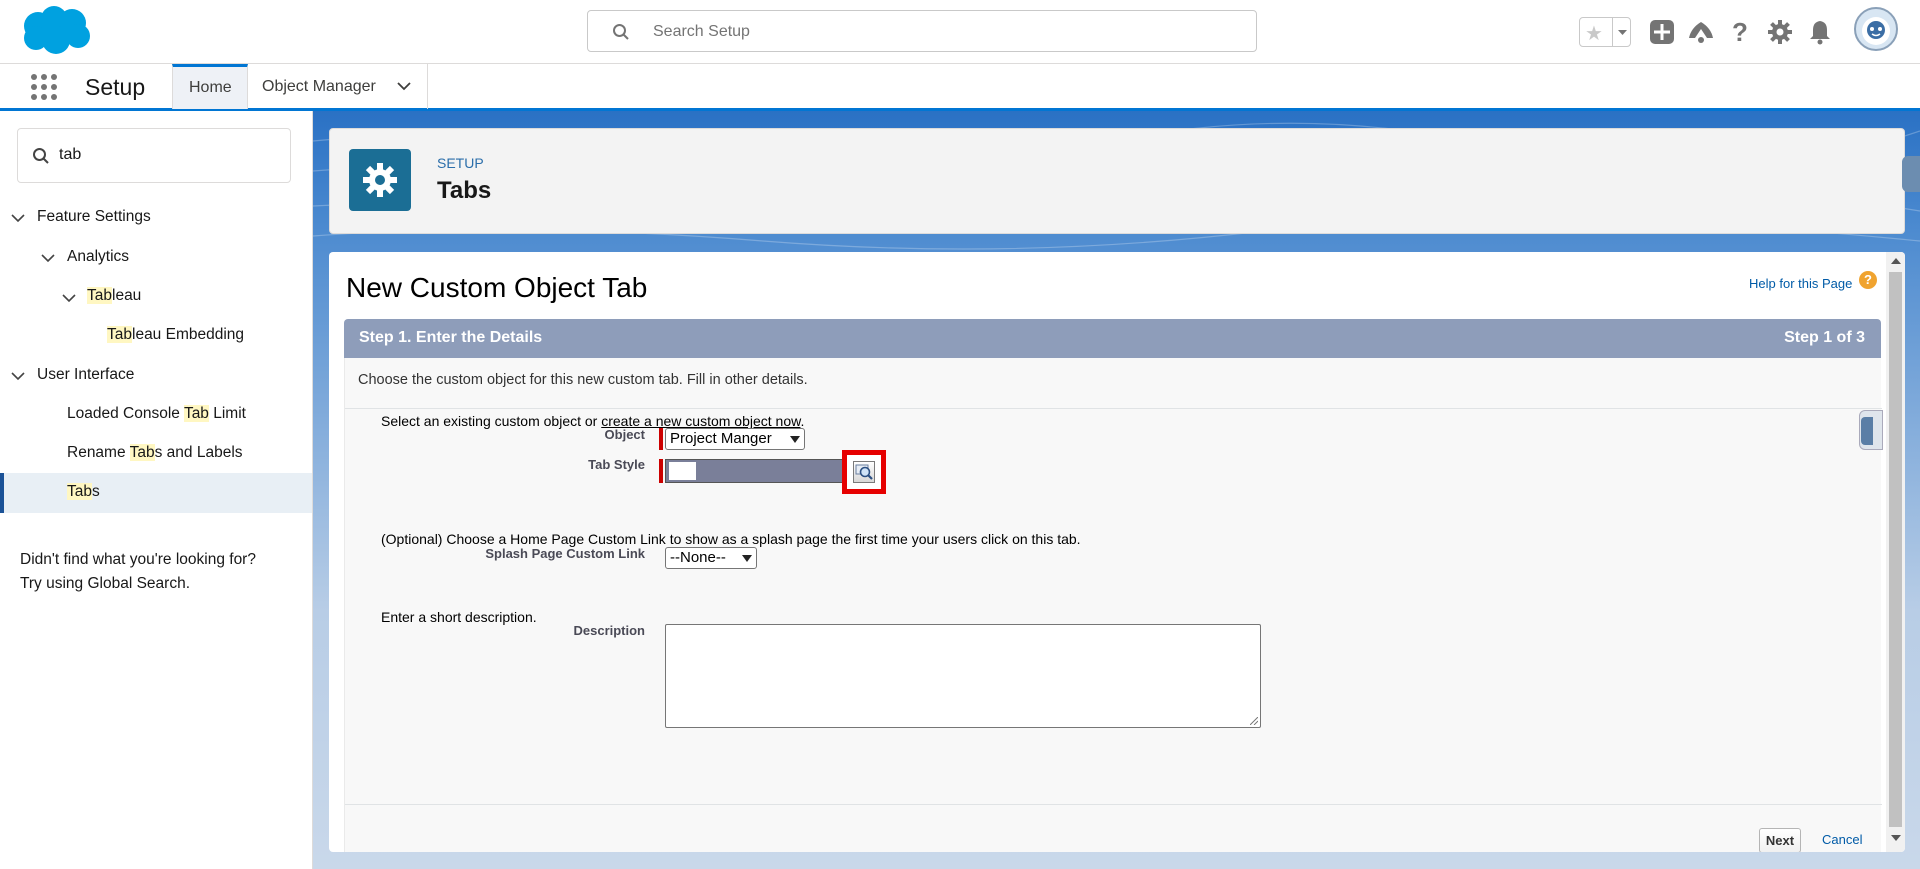 The image size is (1920, 869). I want to click on cancel-link: Cancel, so click(1842, 839).